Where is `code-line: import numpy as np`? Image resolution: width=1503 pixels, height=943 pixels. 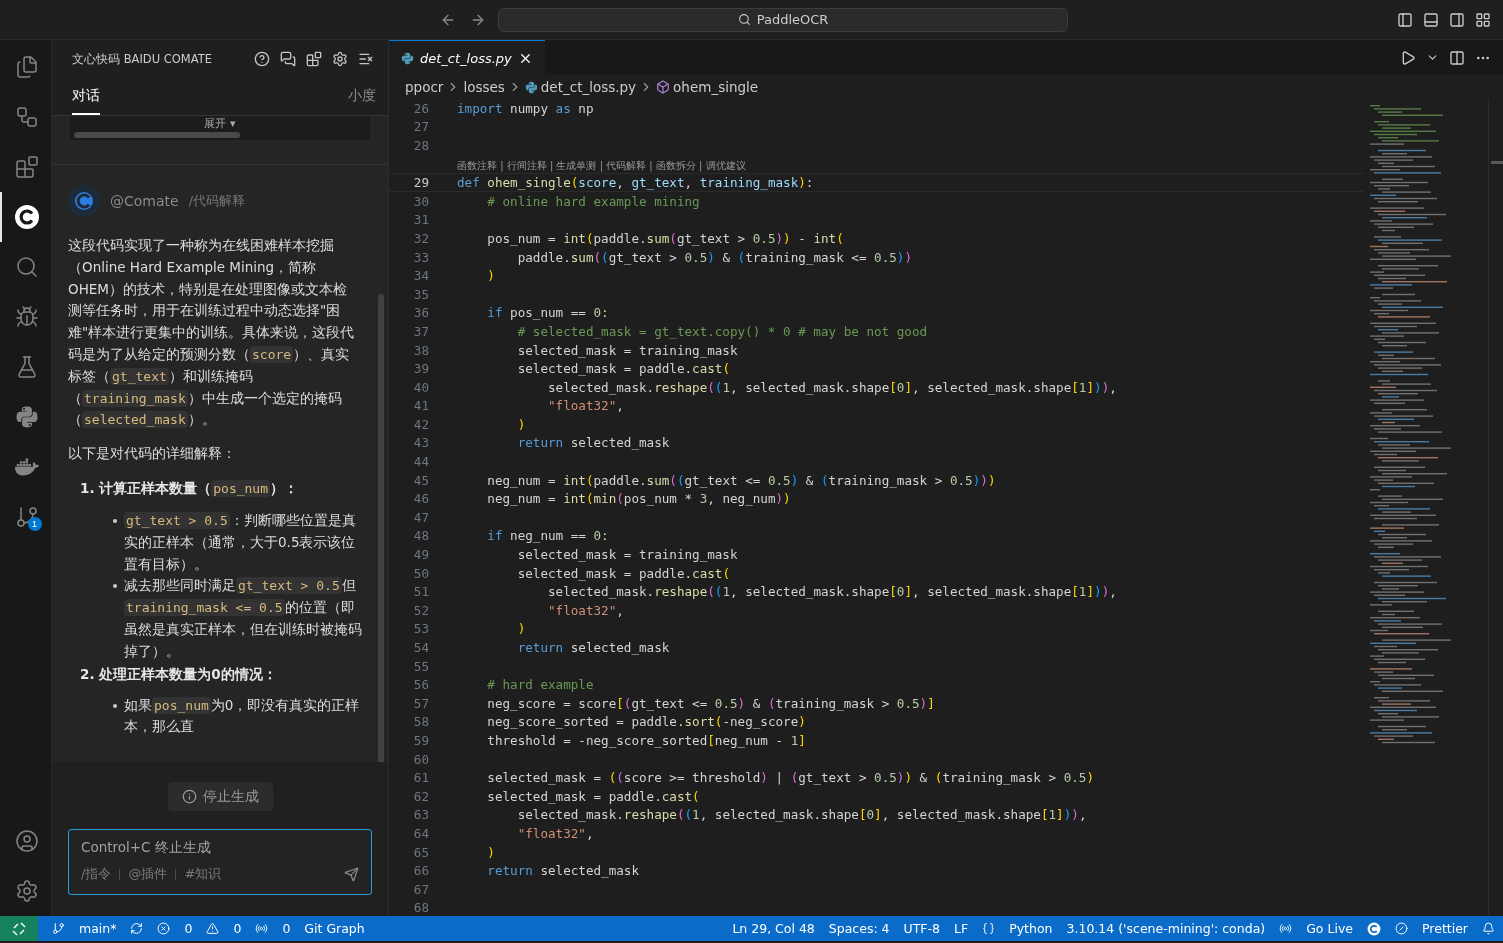
code-line: import numpy as np is located at coordinates (525, 108).